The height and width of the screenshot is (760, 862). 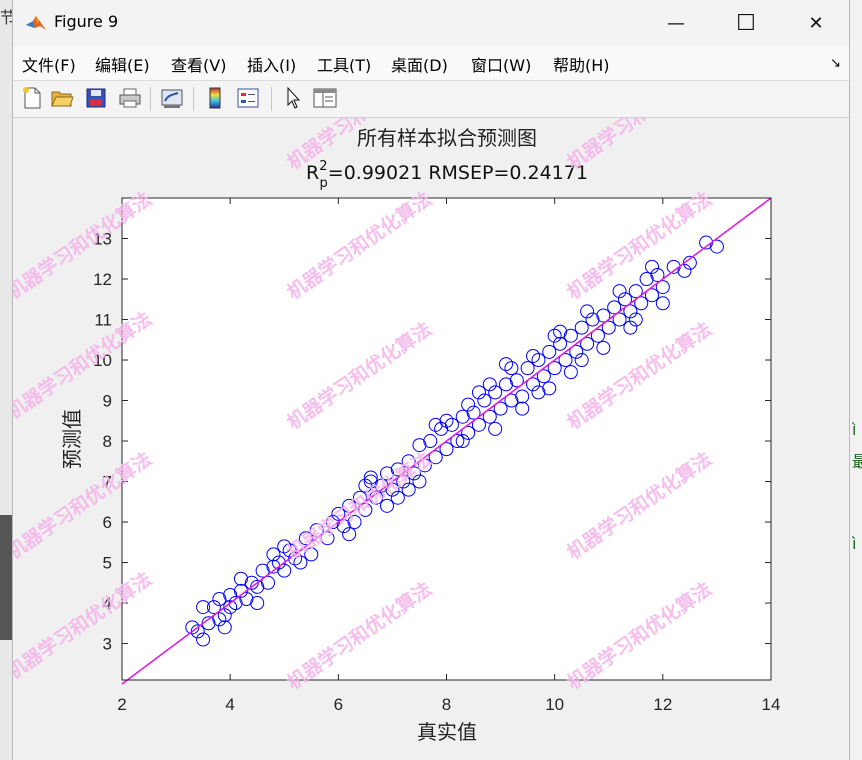 What do you see at coordinates (107, 644) in the screenshot?
I see `y-tick-label: 3` at bounding box center [107, 644].